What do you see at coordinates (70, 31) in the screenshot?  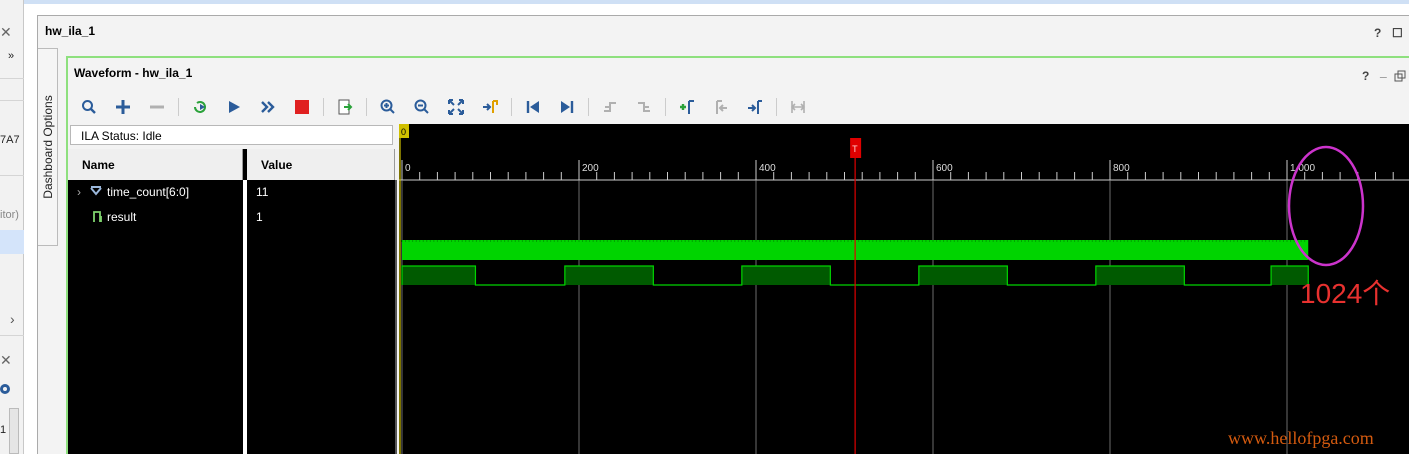 I see `window-title: hw_ila_1` at bounding box center [70, 31].